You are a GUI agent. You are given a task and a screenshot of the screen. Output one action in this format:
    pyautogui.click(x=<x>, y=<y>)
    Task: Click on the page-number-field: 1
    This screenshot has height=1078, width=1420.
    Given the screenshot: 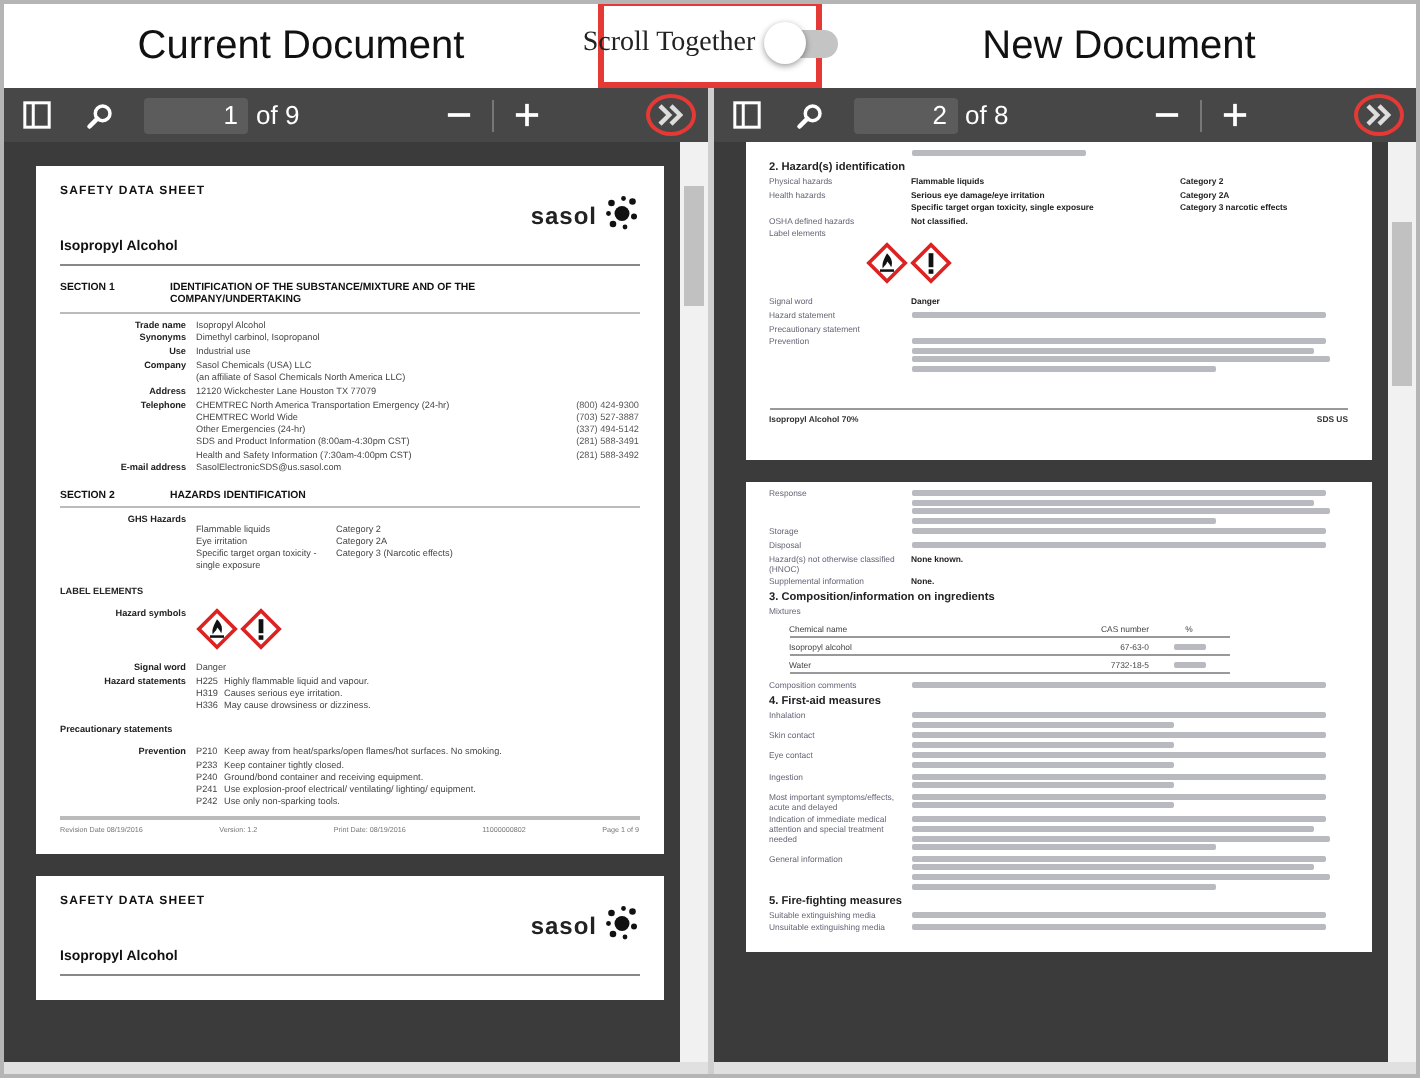 What is the action you would take?
    pyautogui.click(x=196, y=115)
    